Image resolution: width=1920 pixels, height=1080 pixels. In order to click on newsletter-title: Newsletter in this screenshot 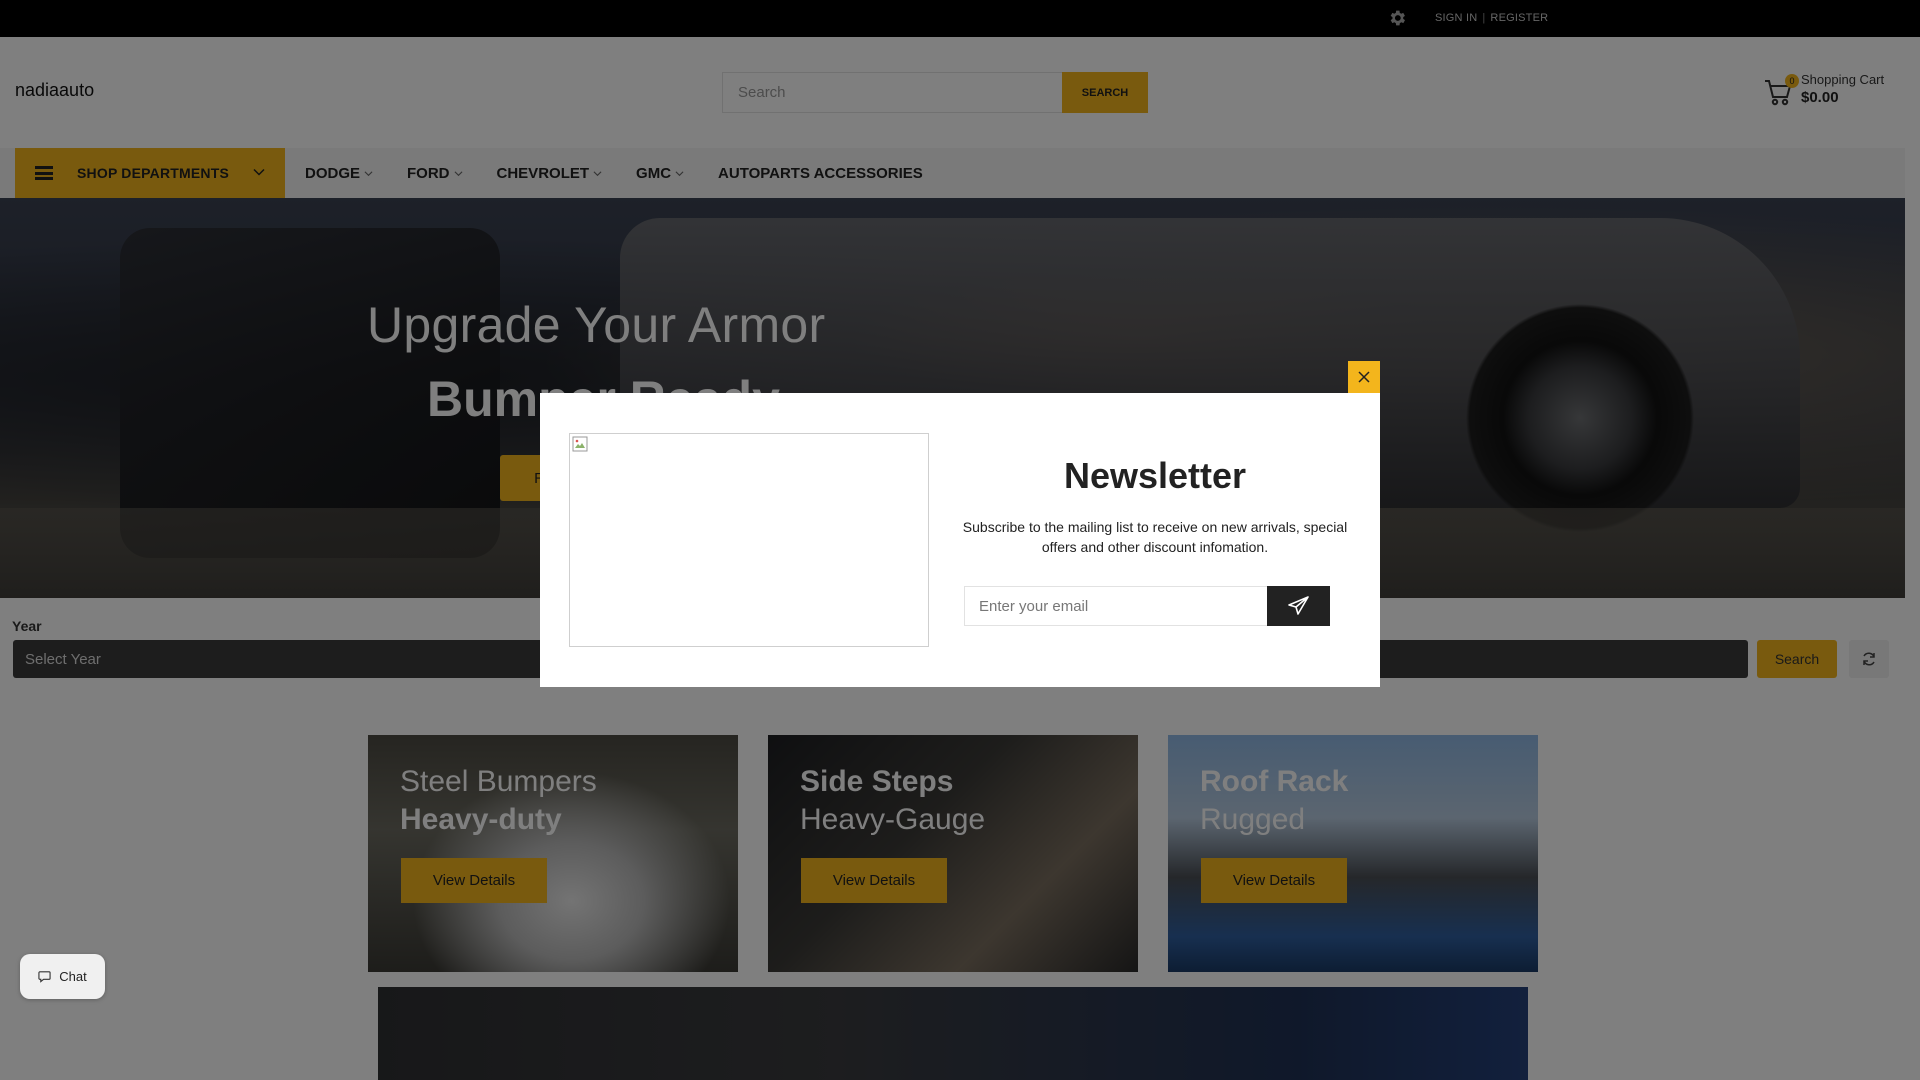, I will do `click(1155, 475)`.